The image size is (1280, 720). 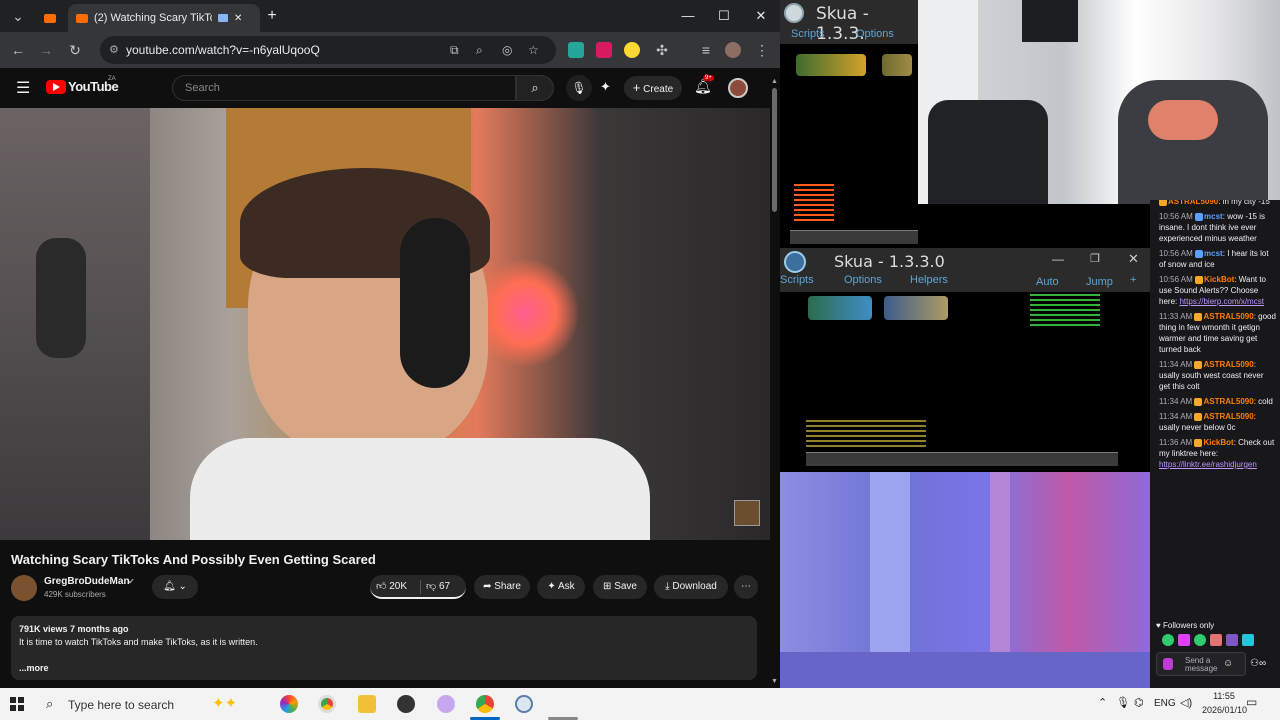 I want to click on channel-watermark, so click(x=747, y=513).